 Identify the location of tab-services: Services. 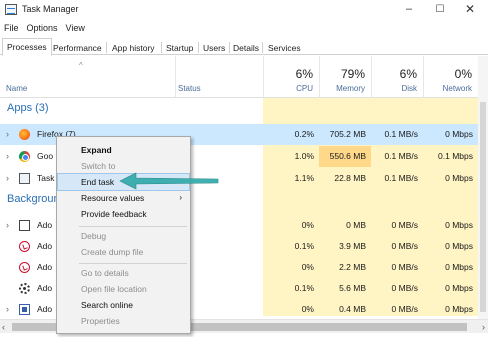
(284, 47).